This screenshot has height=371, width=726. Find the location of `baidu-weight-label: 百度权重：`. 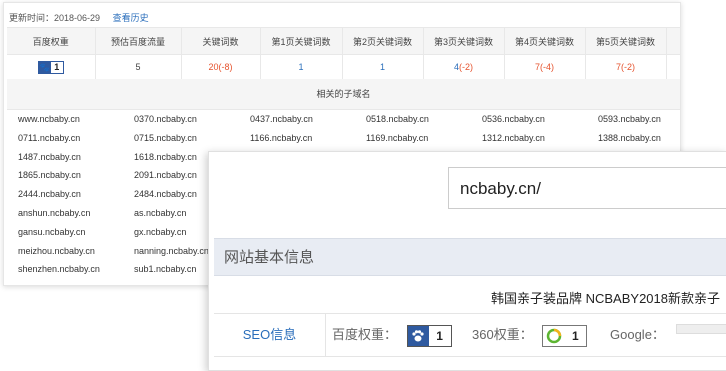

baidu-weight-label: 百度权重： is located at coordinates (365, 334).